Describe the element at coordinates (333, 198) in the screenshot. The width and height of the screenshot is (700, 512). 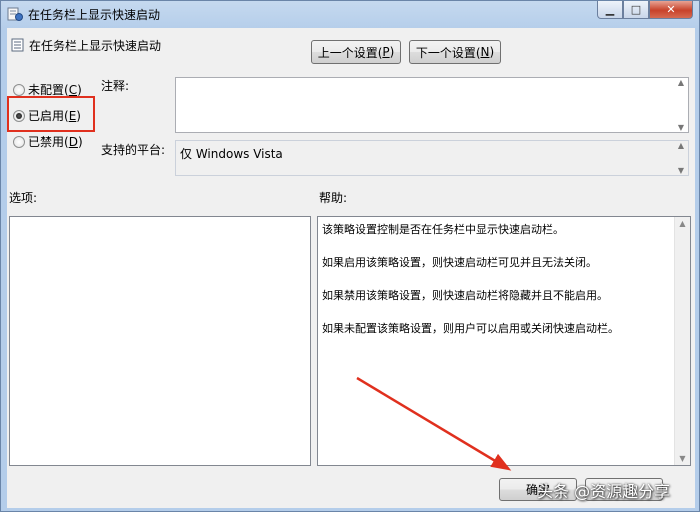
I see `help-section-label: 帮助:` at that location.